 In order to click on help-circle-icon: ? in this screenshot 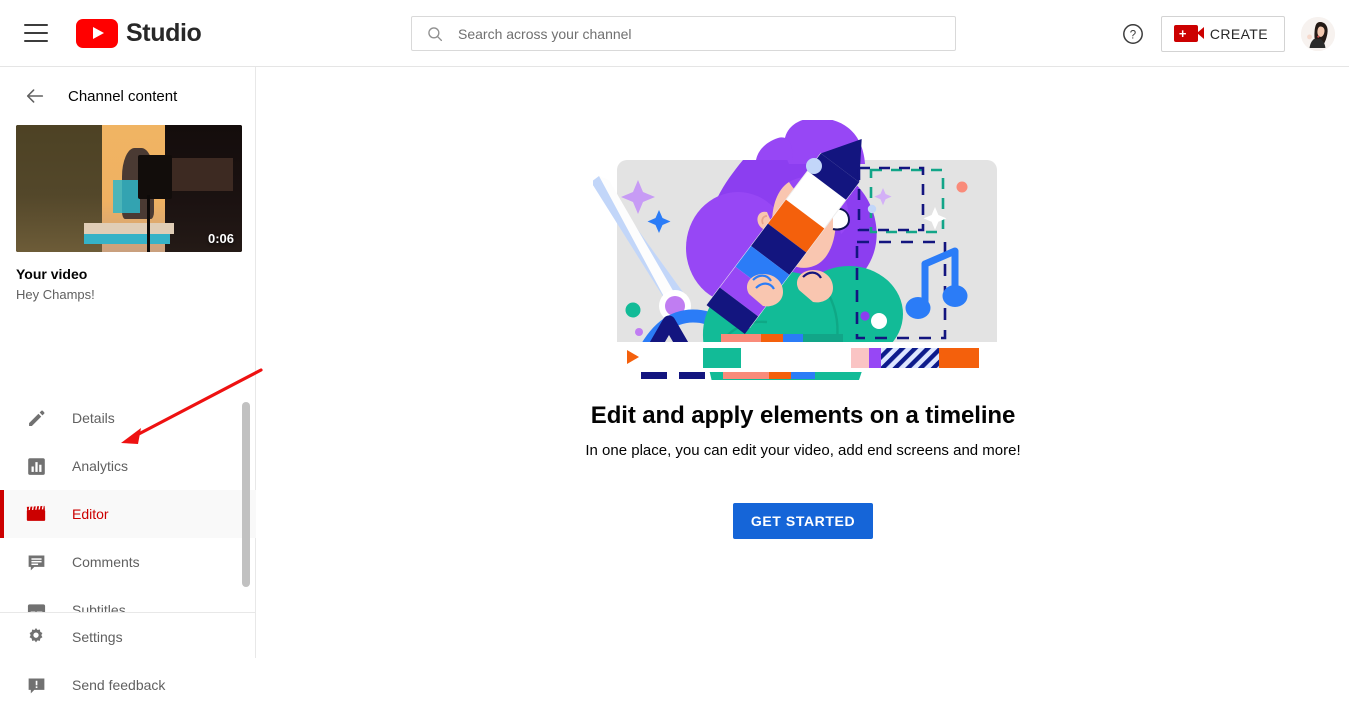, I will do `click(1133, 34)`.